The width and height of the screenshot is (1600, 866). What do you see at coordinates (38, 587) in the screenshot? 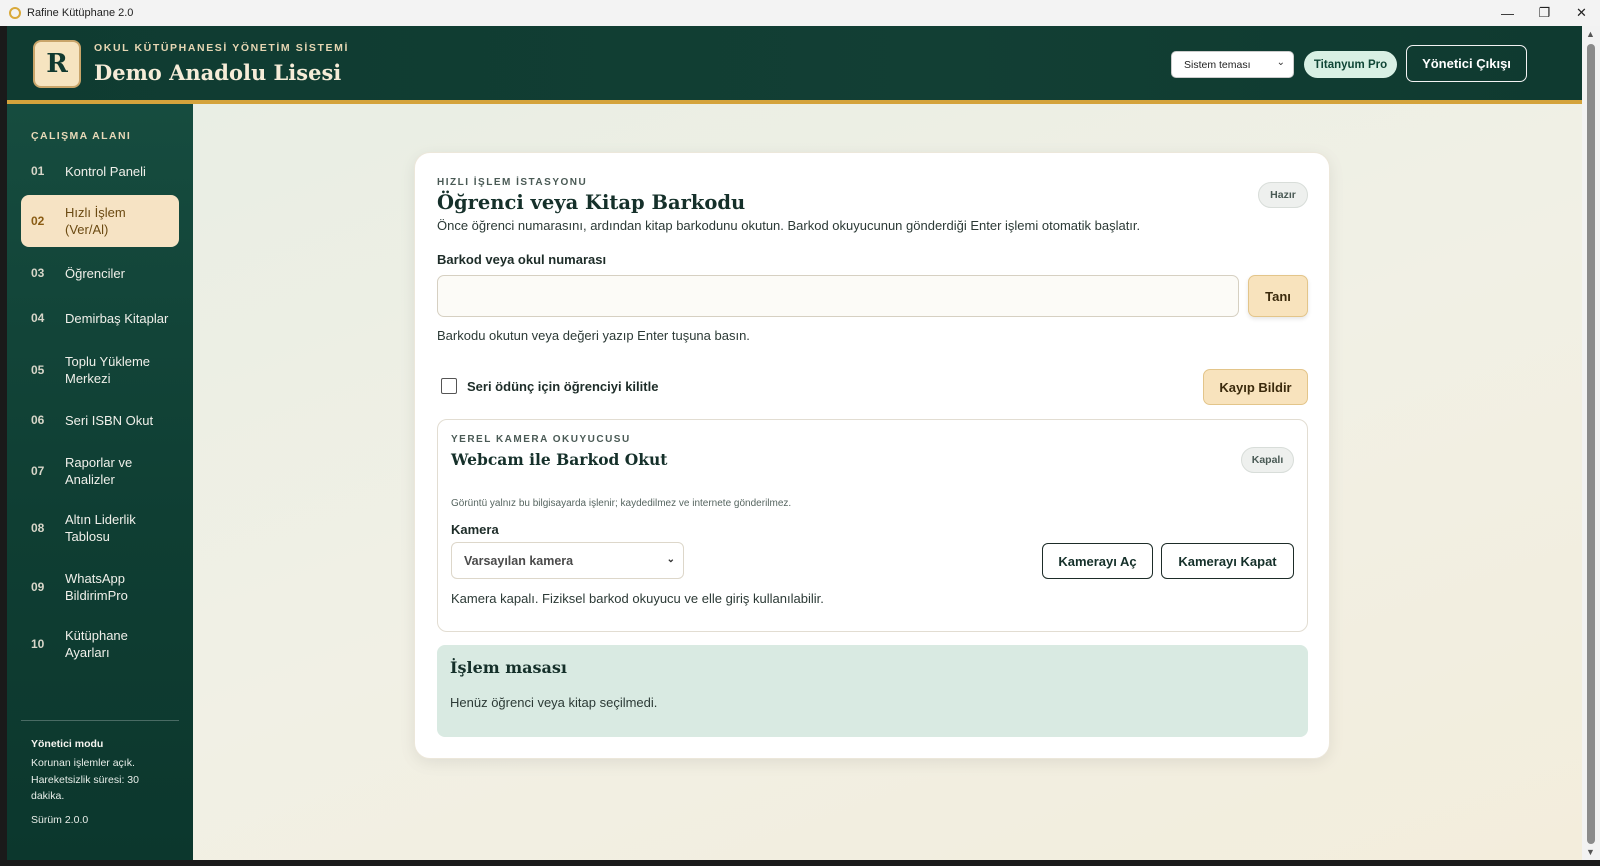
I see `nav-number: 09` at bounding box center [38, 587].